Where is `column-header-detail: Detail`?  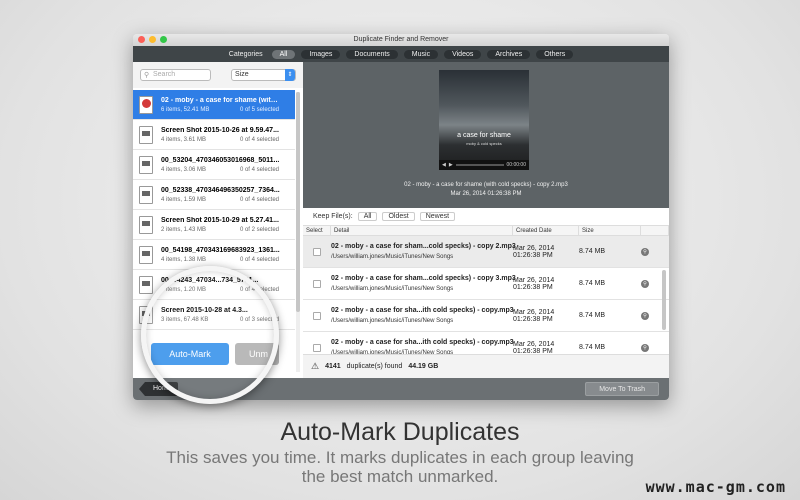
column-header-detail: Detail is located at coordinates (422, 230).